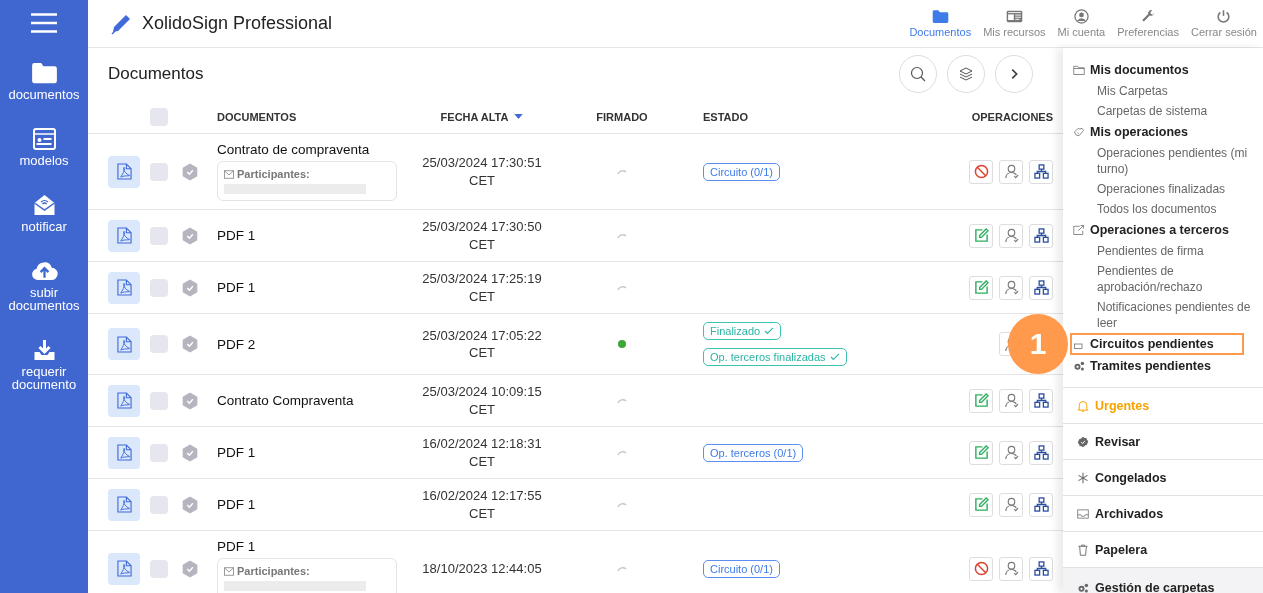 This screenshot has width=1263, height=593. What do you see at coordinates (44, 364) in the screenshot?
I see `sidebar-item: requerir documento` at bounding box center [44, 364].